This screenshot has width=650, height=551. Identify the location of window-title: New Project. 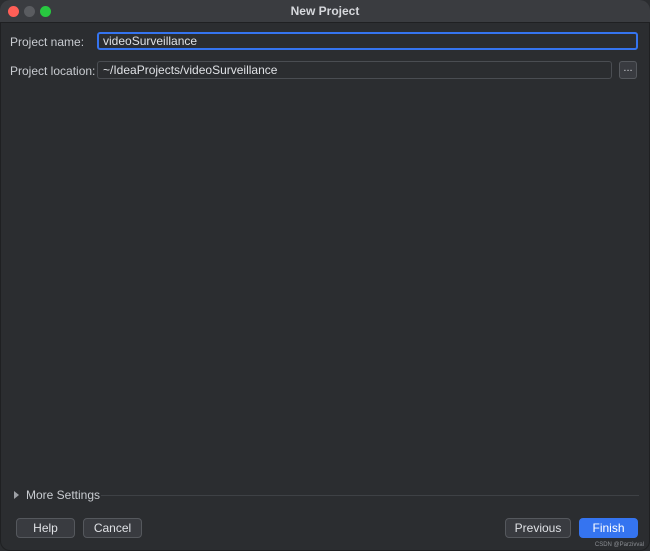
(325, 11).